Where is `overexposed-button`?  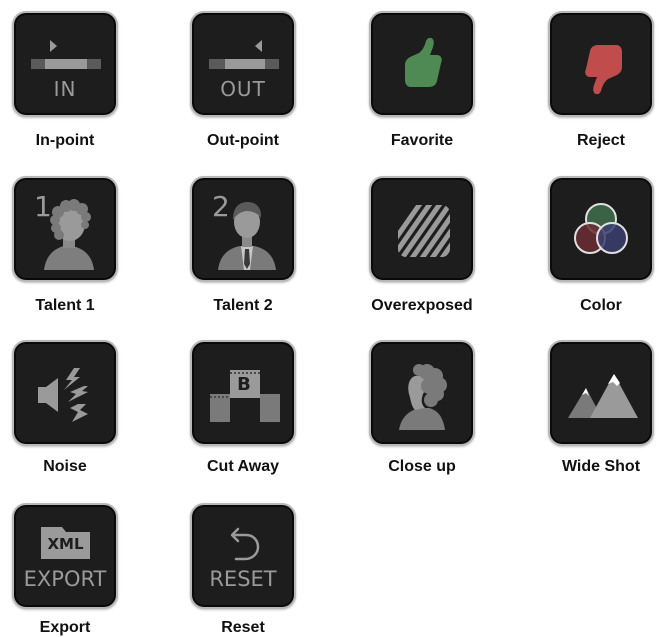
overexposed-button is located at coordinates (422, 229).